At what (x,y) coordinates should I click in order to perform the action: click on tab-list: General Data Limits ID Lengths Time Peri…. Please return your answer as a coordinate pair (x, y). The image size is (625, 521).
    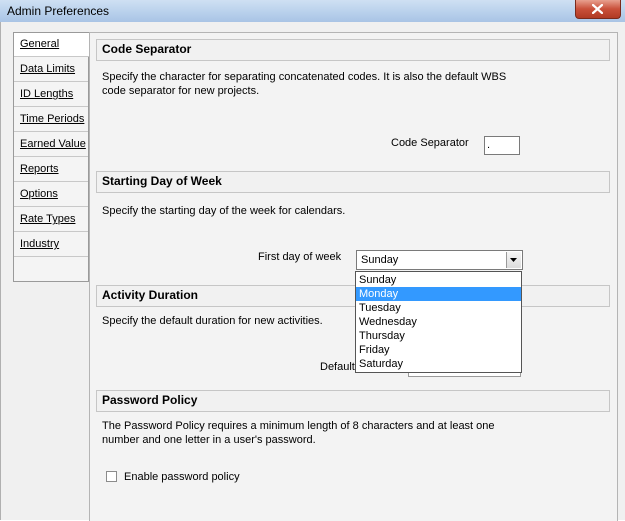
    Looking at the image, I should click on (51, 157).